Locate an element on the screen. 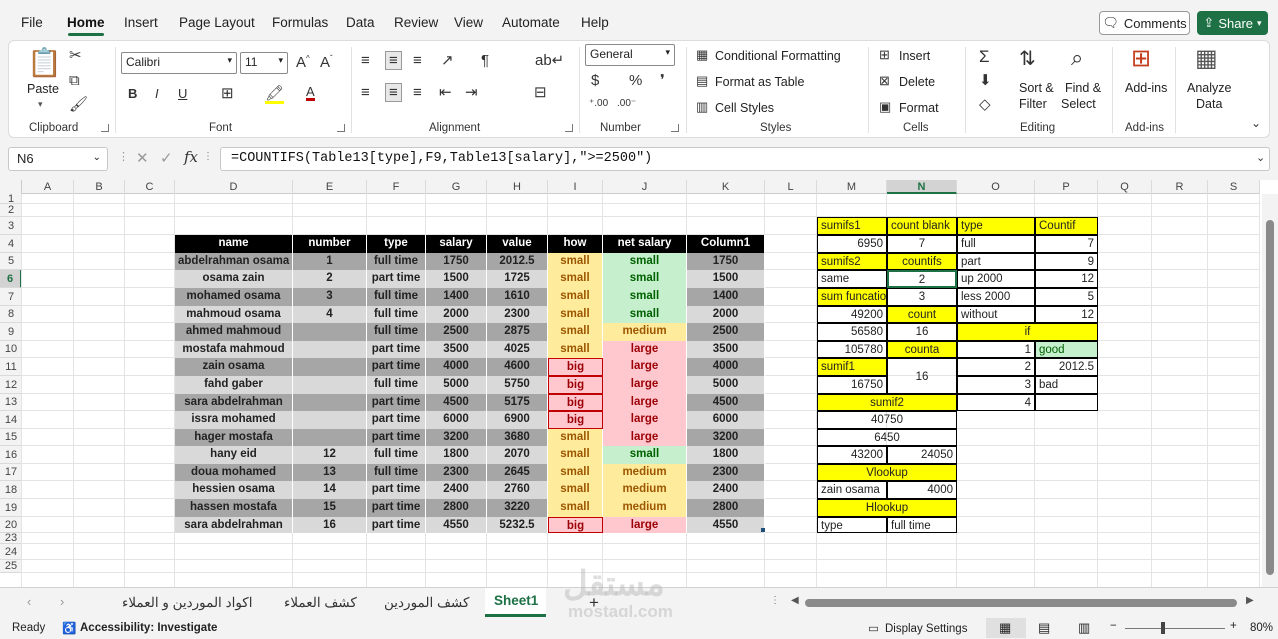  table-cell: 4500 is located at coordinates (456, 402).